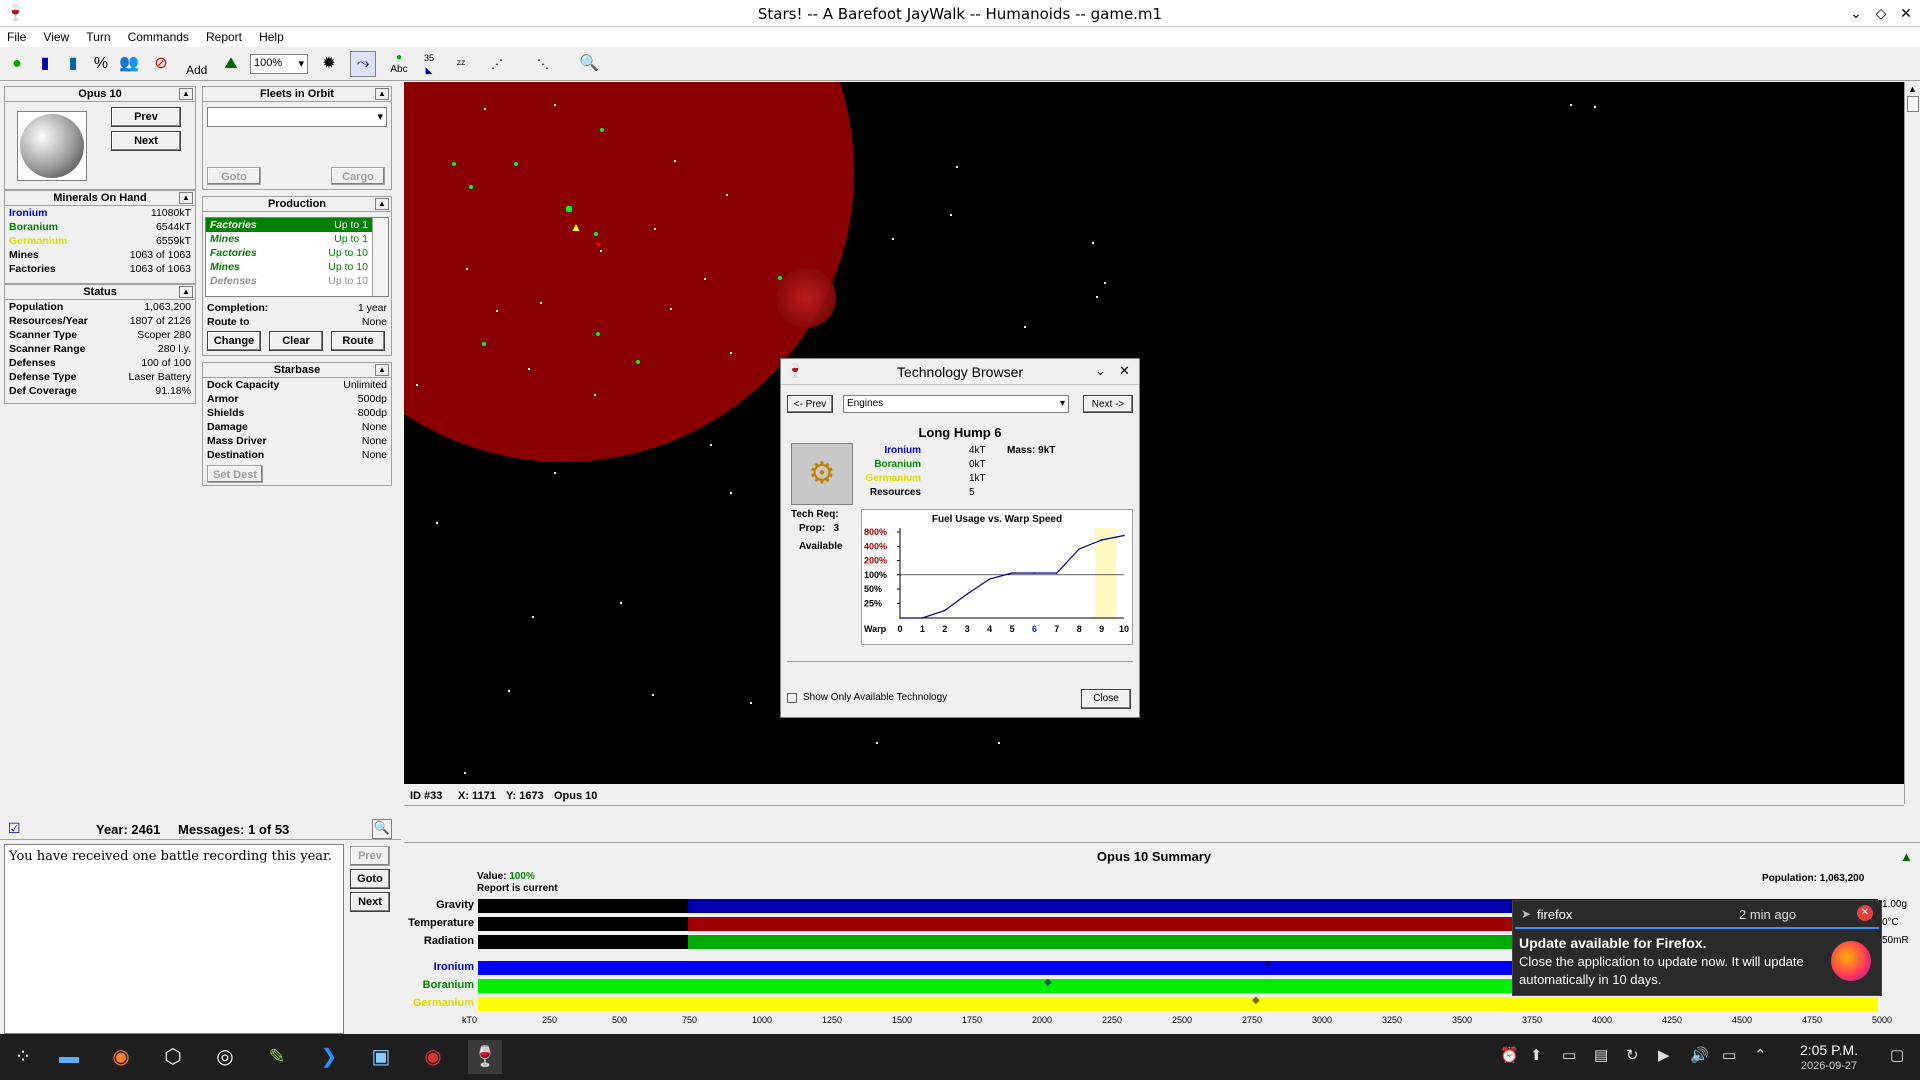  Describe the element at coordinates (1829, 1066) in the screenshot. I see `clock-date: 2026-09-27` at that location.